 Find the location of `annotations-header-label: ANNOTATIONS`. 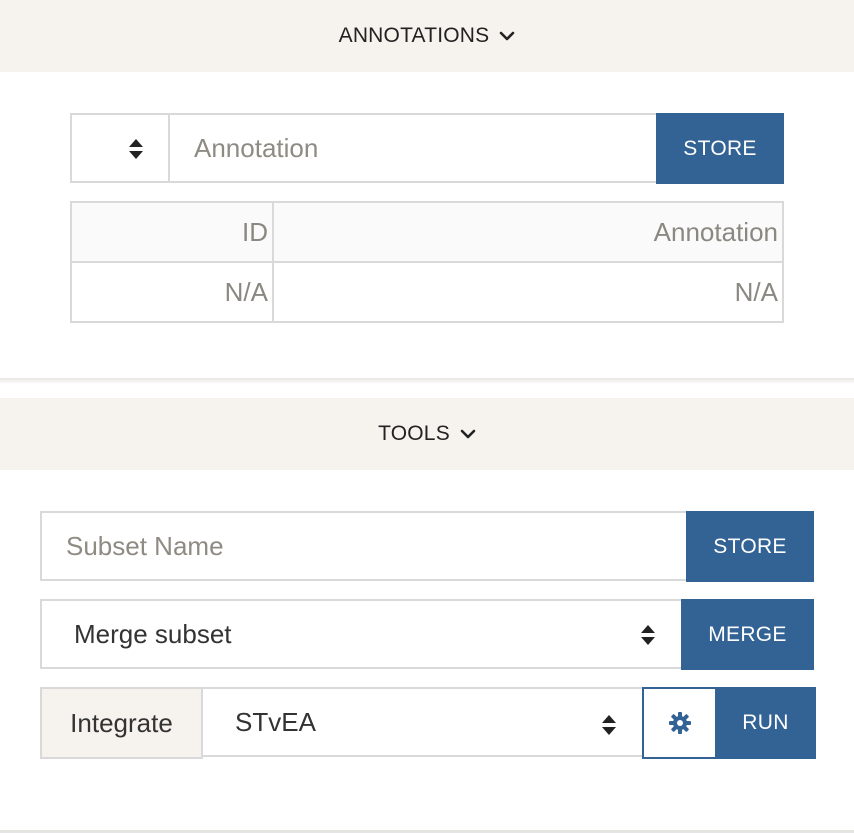

annotations-header-label: ANNOTATIONS is located at coordinates (414, 35).